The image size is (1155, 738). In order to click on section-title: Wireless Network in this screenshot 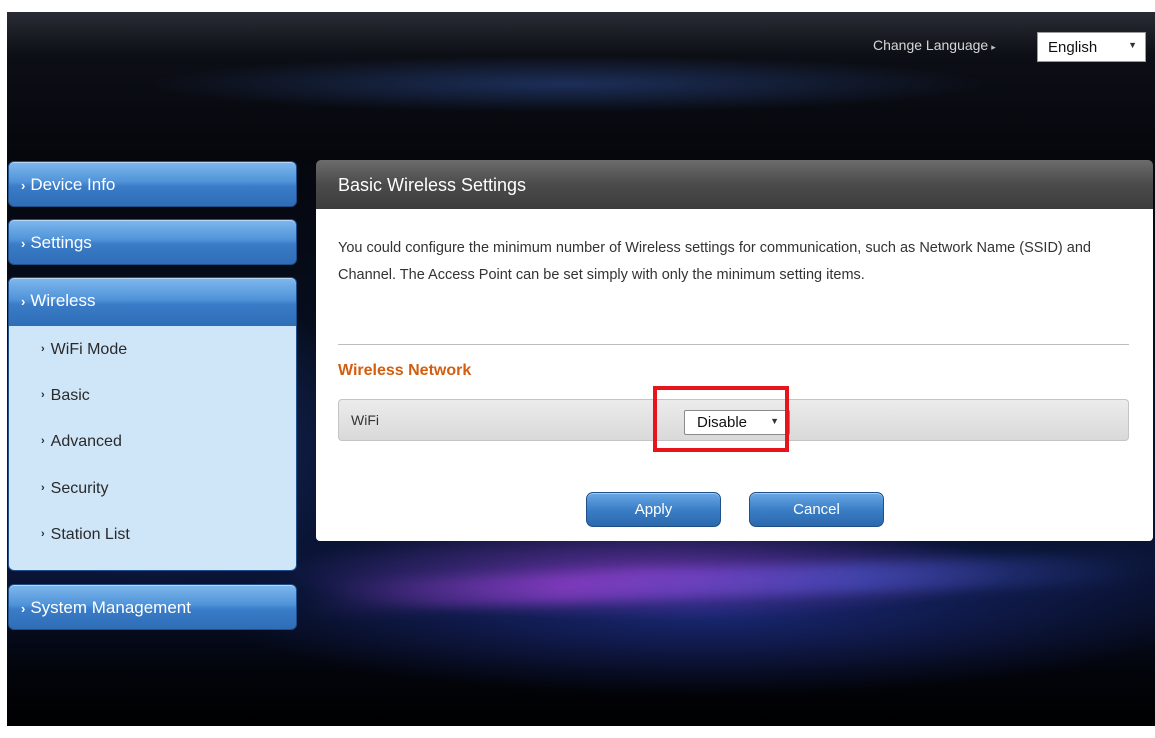, I will do `click(405, 370)`.